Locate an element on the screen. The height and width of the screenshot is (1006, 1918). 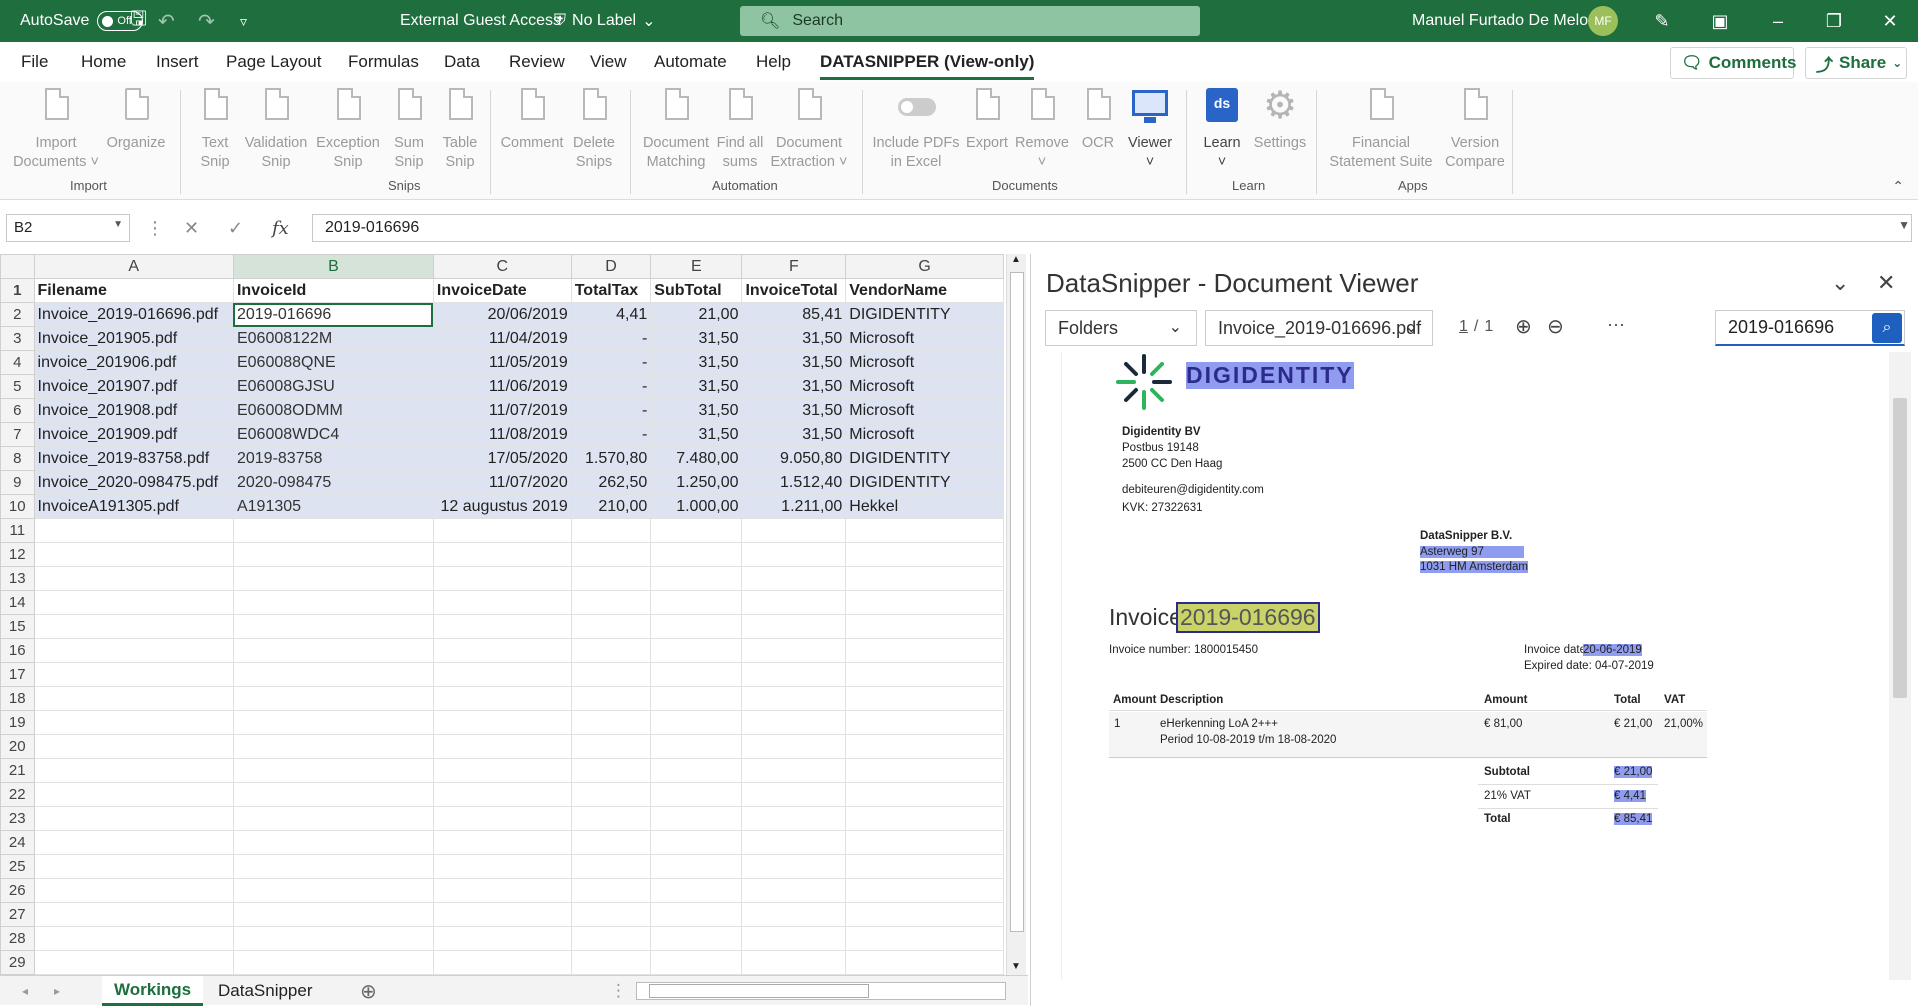
row-header: 18 is located at coordinates (17, 698).